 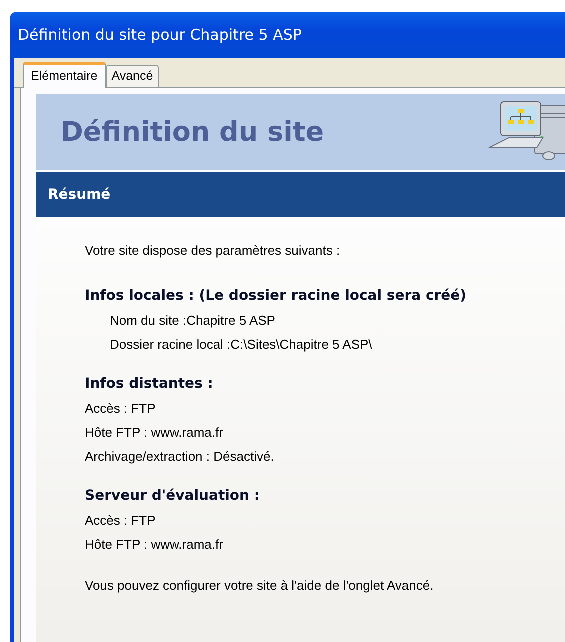 I want to click on footer-text: Vous pouvez configurer votre site à l'aide de l'onglet Avancé., so click(x=260, y=585).